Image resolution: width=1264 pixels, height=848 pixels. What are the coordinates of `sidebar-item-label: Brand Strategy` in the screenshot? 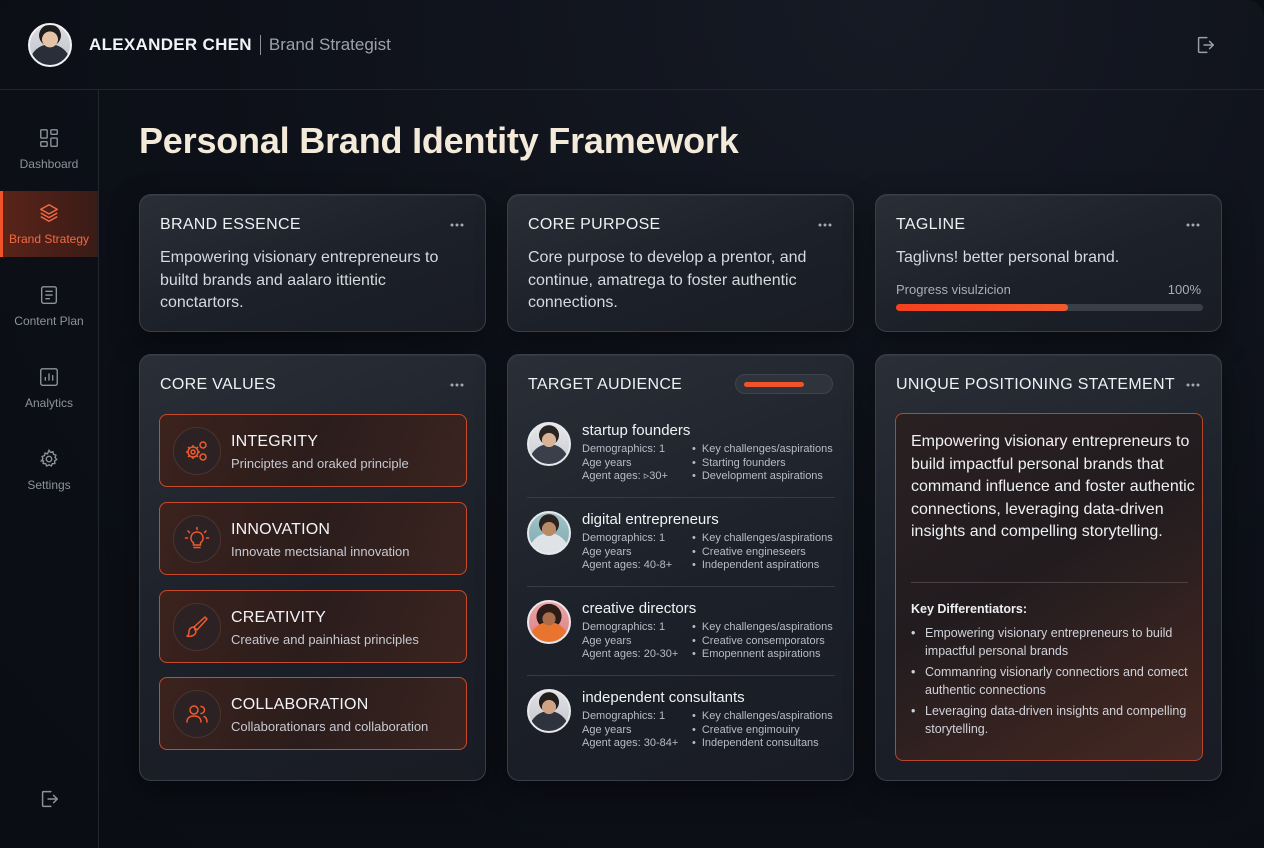 It's located at (49, 239).